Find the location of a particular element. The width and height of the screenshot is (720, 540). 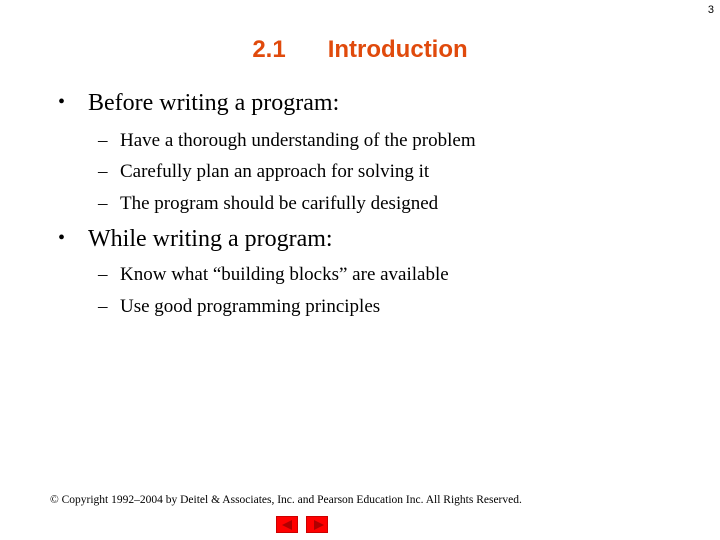

bullet-while-writing: • While writing a program: is located at coordinates (195, 239).